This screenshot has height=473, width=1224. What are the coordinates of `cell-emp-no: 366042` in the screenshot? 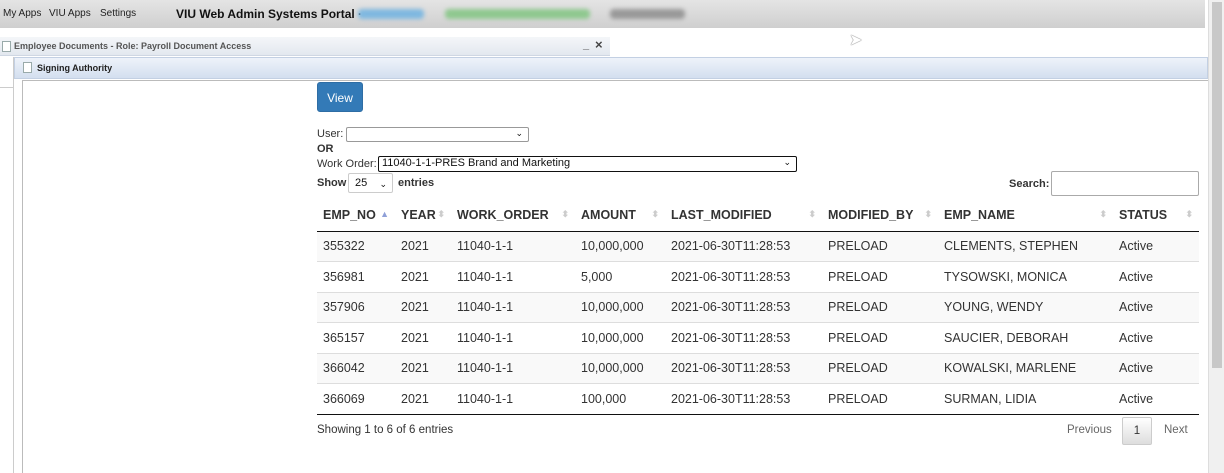 It's located at (356, 368).